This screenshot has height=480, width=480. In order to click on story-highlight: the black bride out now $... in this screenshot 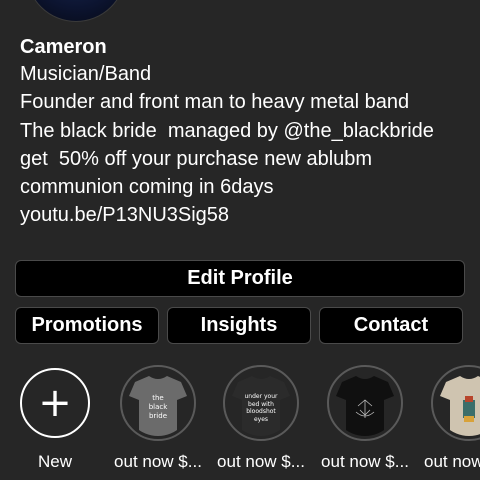, I will do `click(158, 418)`.